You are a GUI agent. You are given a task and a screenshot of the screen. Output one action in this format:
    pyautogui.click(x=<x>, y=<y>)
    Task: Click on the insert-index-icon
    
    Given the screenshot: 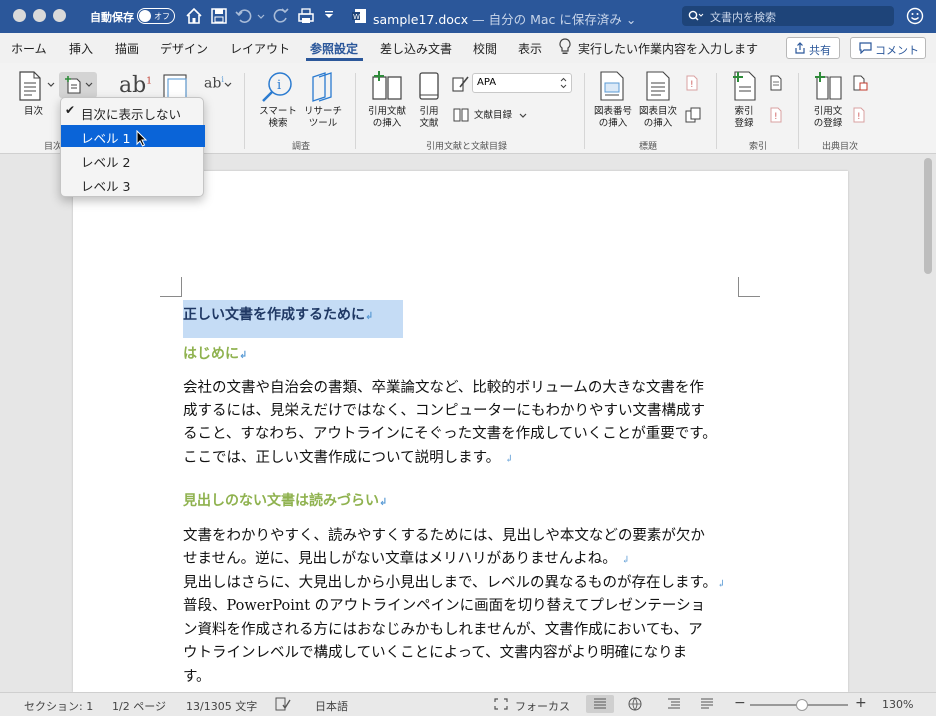 What is the action you would take?
    pyautogui.click(x=776, y=83)
    